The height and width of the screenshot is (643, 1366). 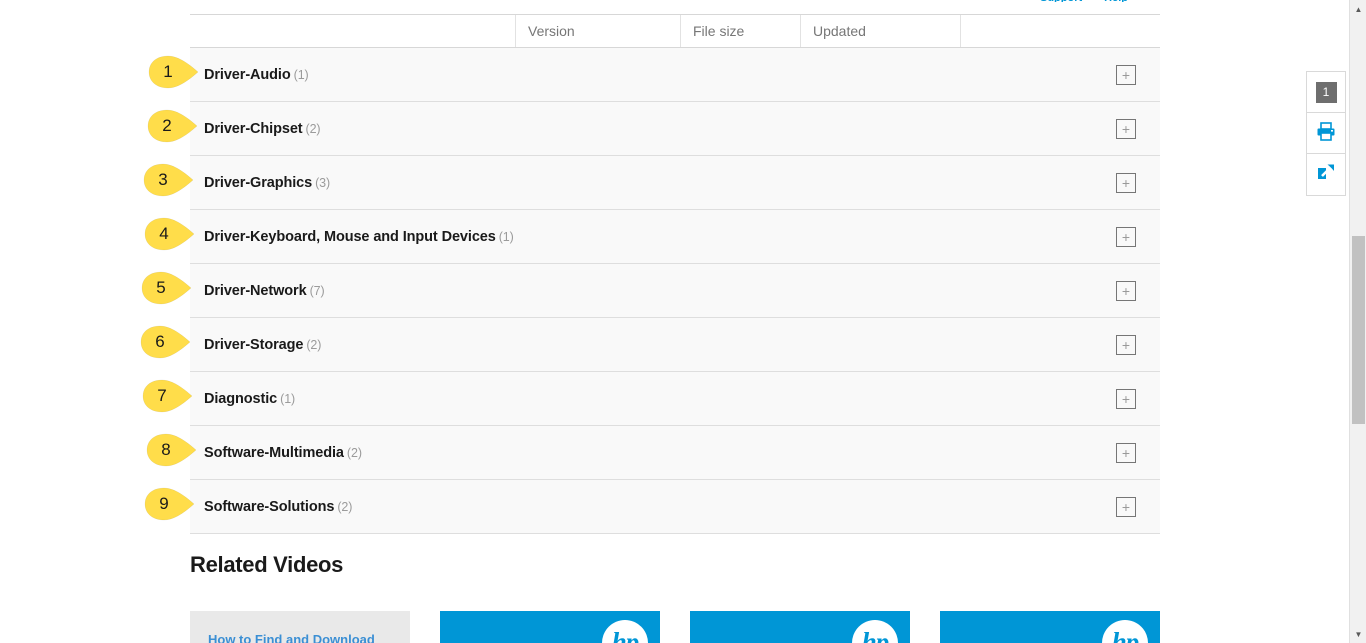 What do you see at coordinates (1116, 1) in the screenshot?
I see `top-link-2: Help` at bounding box center [1116, 1].